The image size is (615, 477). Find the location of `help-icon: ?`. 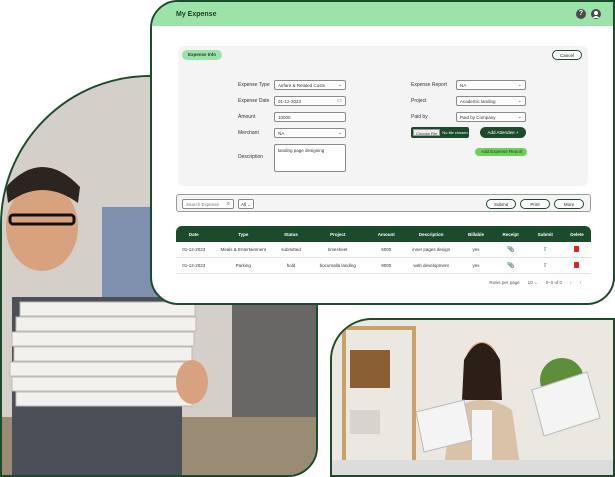

help-icon: ? is located at coordinates (581, 14).